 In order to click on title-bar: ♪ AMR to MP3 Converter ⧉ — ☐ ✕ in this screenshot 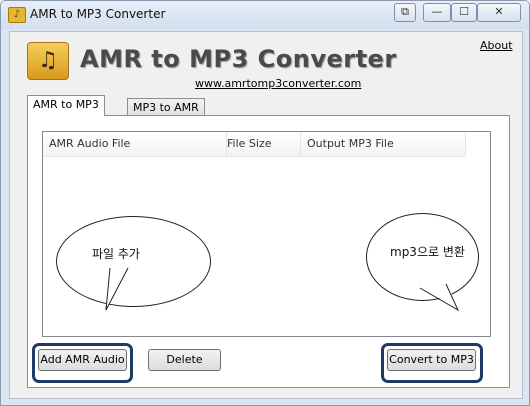, I will do `click(265, 15)`.